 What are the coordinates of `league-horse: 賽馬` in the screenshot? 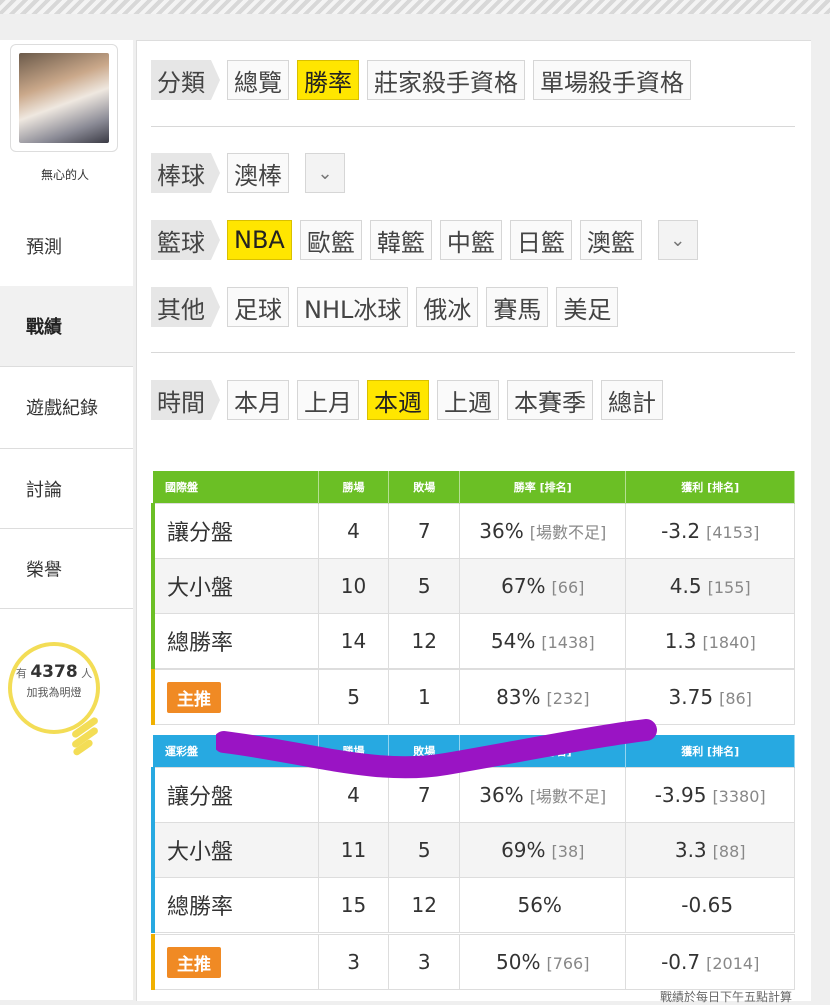 It's located at (517, 307).